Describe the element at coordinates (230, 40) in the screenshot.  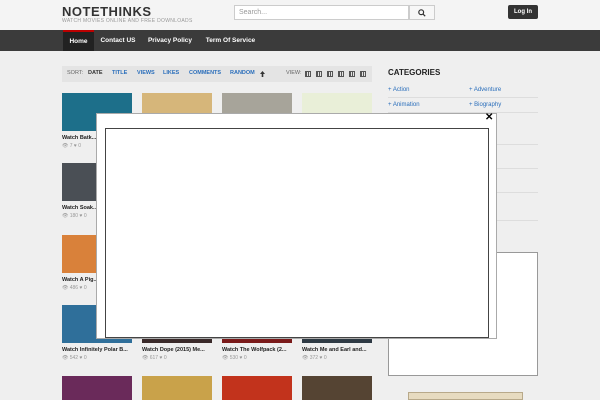
I see `nav-term-of-service: Term Of Service` at that location.